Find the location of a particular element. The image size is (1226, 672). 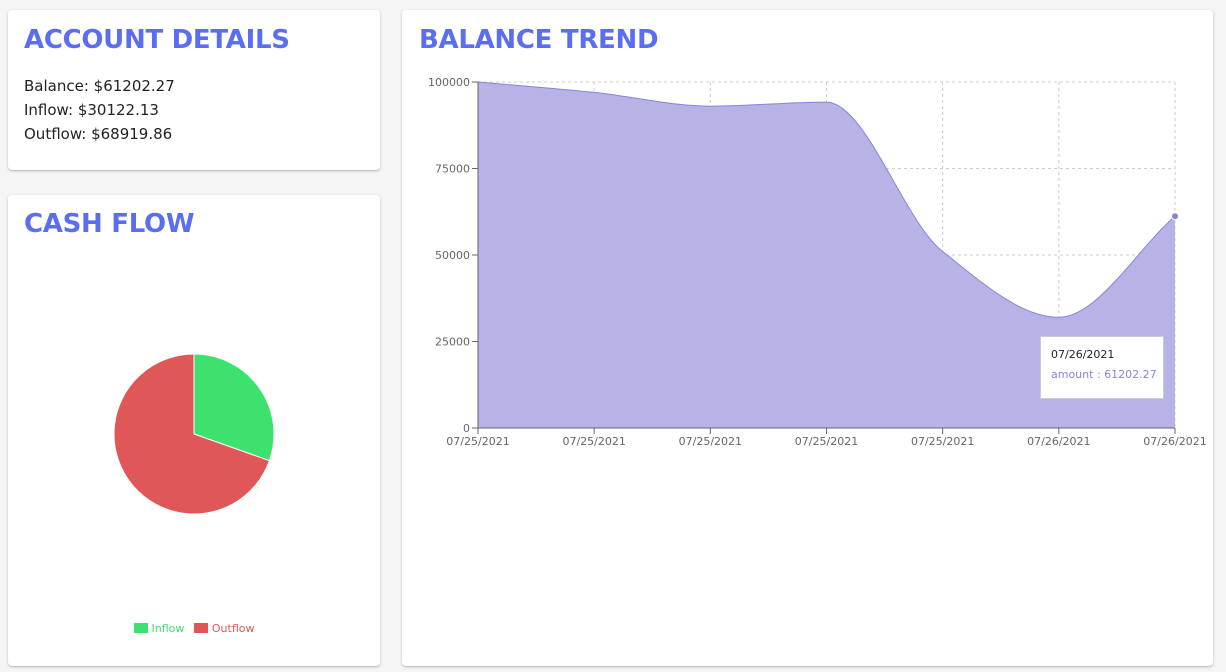

account-details-title: ACCOUNT DETAILS is located at coordinates (157, 40).